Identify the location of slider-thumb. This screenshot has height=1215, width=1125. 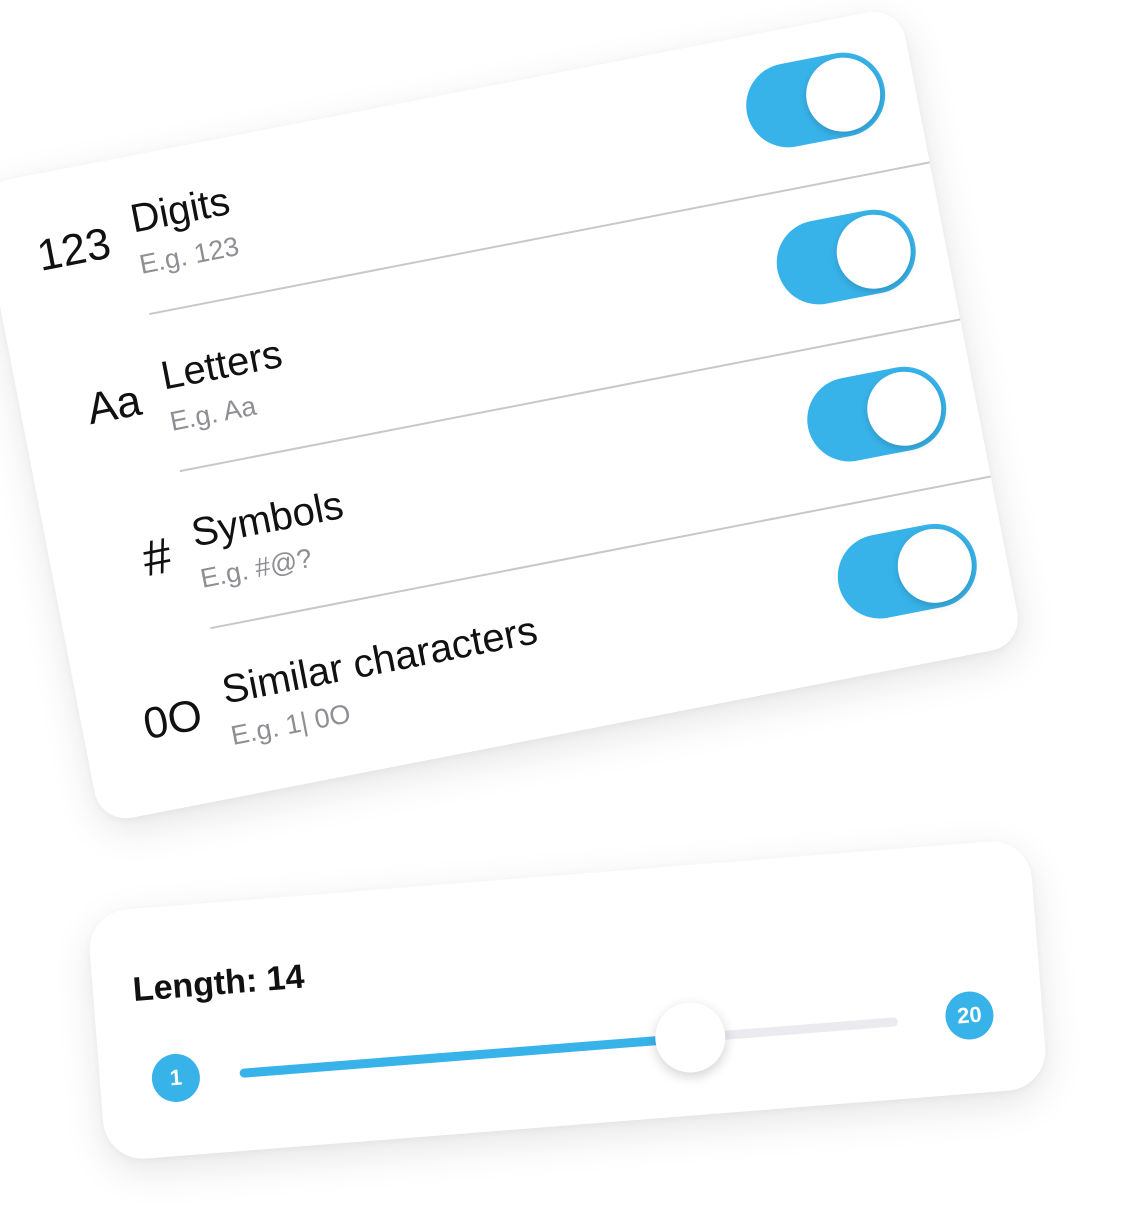
(690, 1037).